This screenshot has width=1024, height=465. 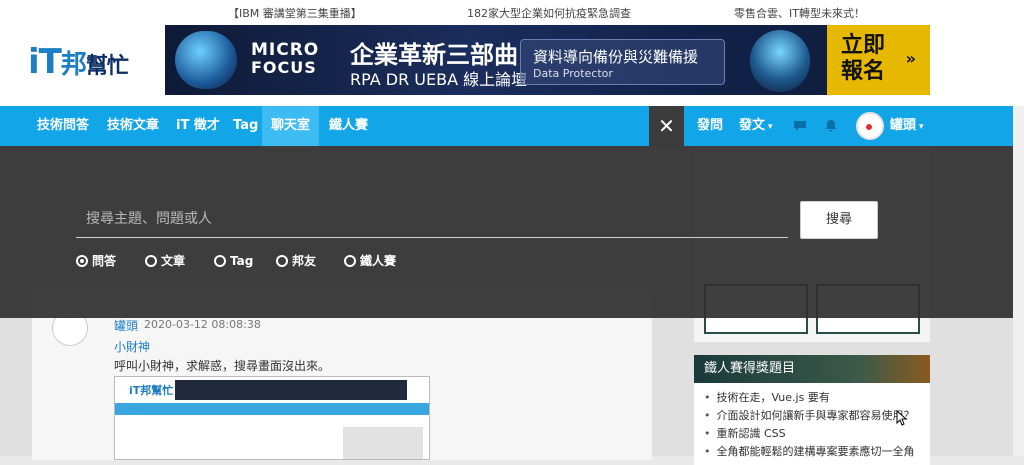 What do you see at coordinates (902, 419) in the screenshot?
I see `mouse-cursor-icon` at bounding box center [902, 419].